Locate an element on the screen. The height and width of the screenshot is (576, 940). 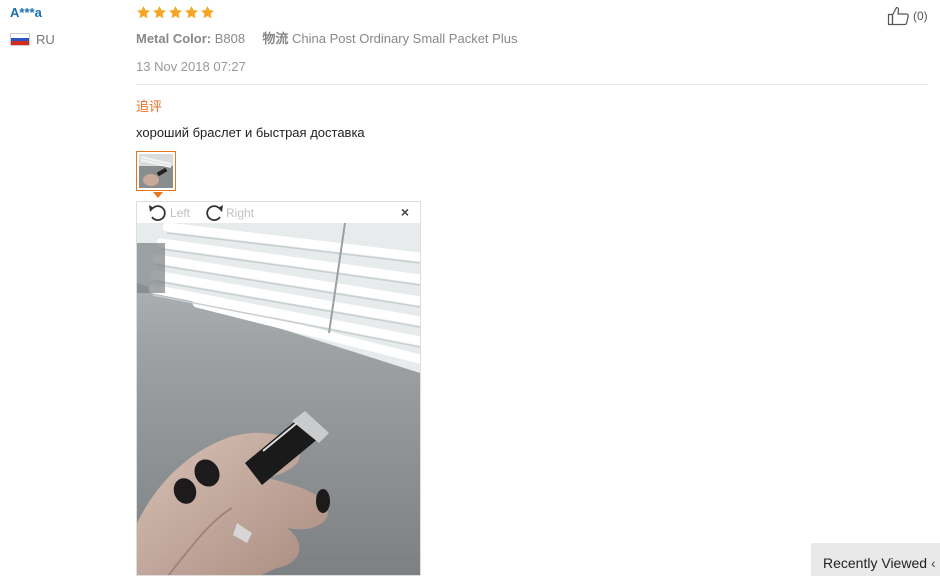
recently-viewed-tab: Recently Viewed ‹ is located at coordinates (875, 559).